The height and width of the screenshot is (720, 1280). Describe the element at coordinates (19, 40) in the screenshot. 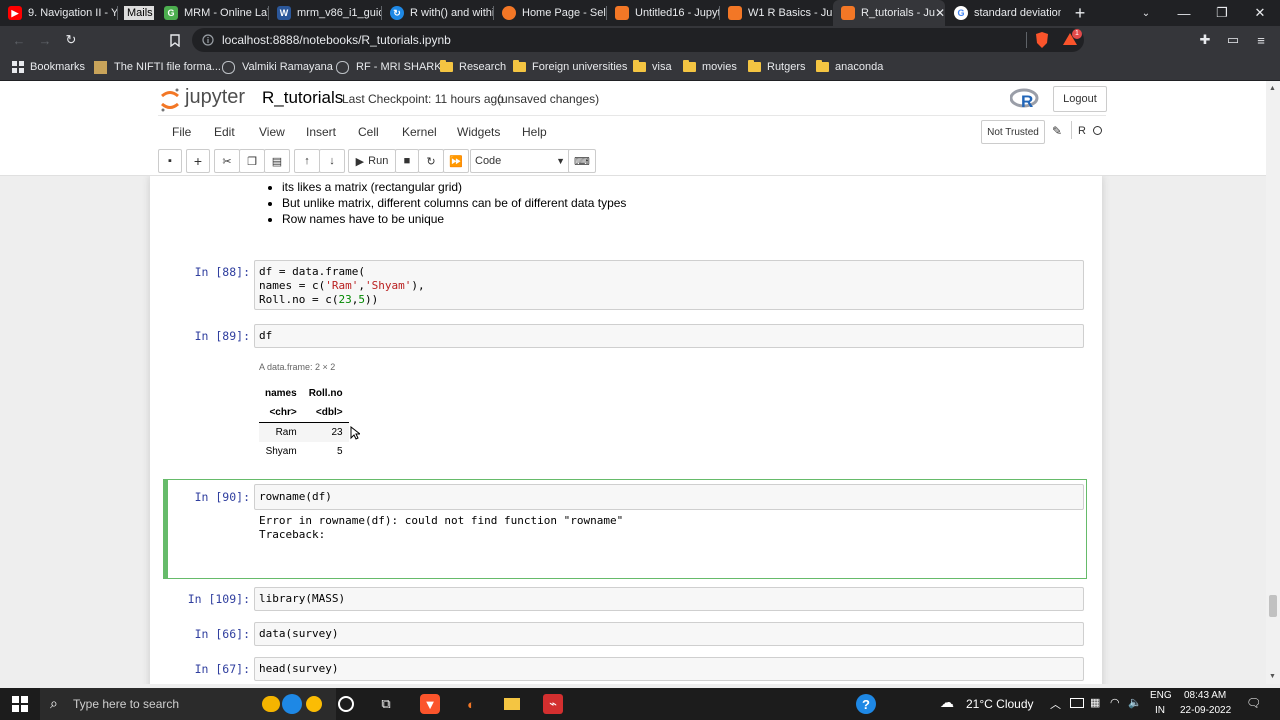

I see `back-button: ←` at that location.